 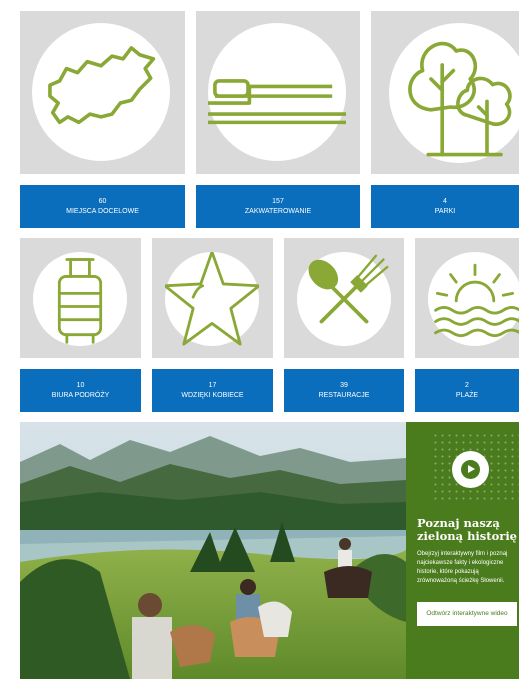 I want to click on play-interactive-video-button: Odtwórz interaktywne wideo, so click(x=467, y=614).